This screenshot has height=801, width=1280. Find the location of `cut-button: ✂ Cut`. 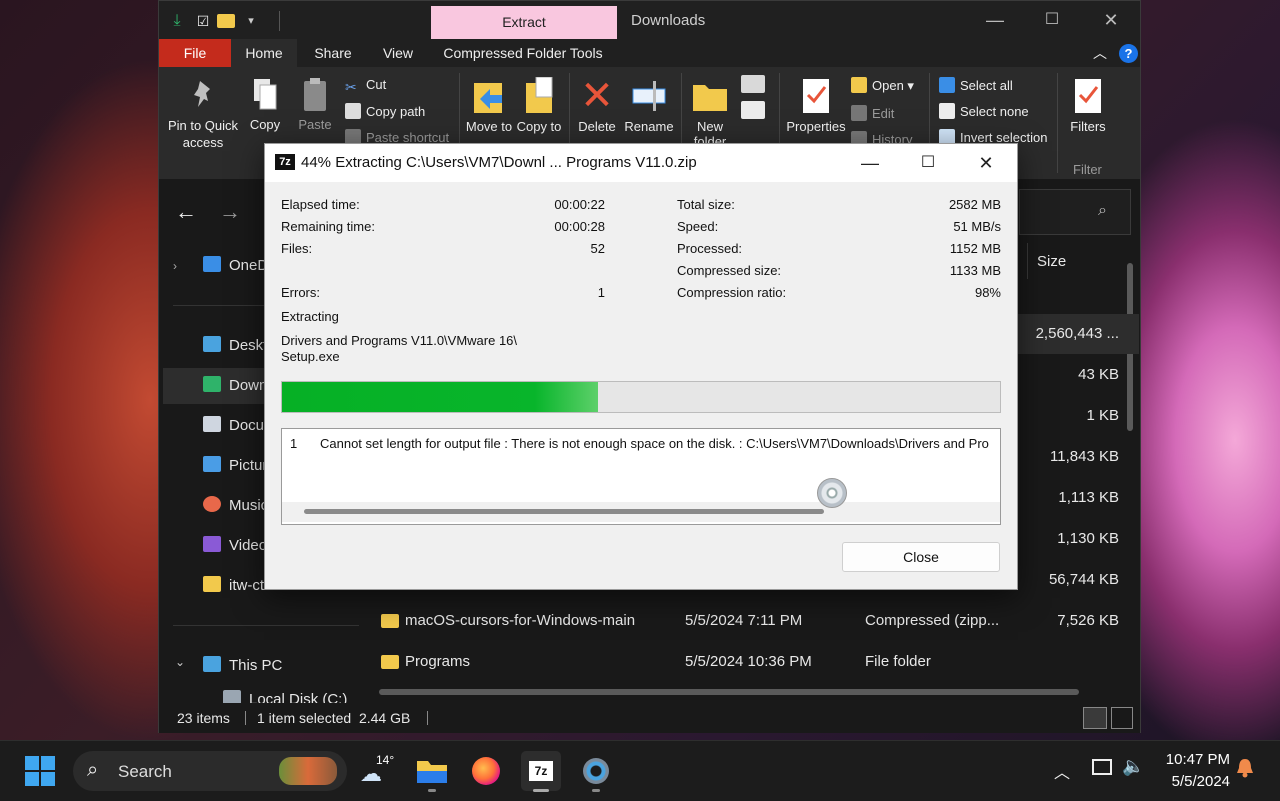

cut-button: ✂ Cut is located at coordinates (365, 86).